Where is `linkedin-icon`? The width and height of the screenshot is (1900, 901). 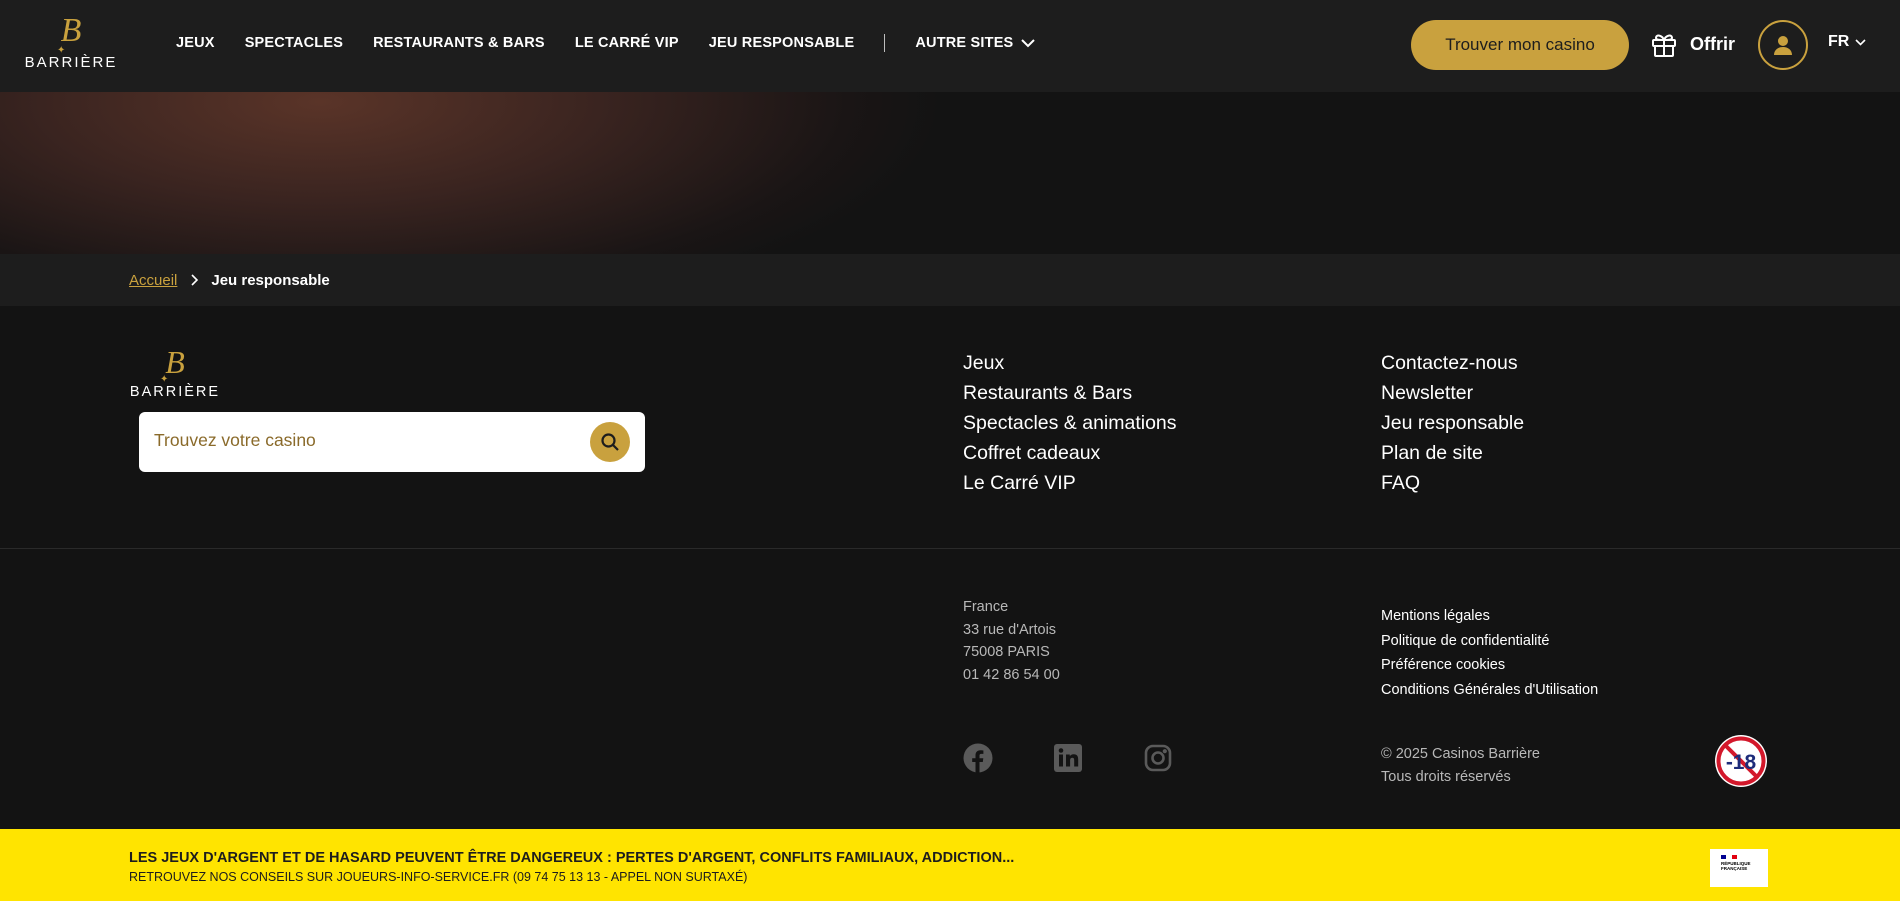
linkedin-icon is located at coordinates (1068, 758).